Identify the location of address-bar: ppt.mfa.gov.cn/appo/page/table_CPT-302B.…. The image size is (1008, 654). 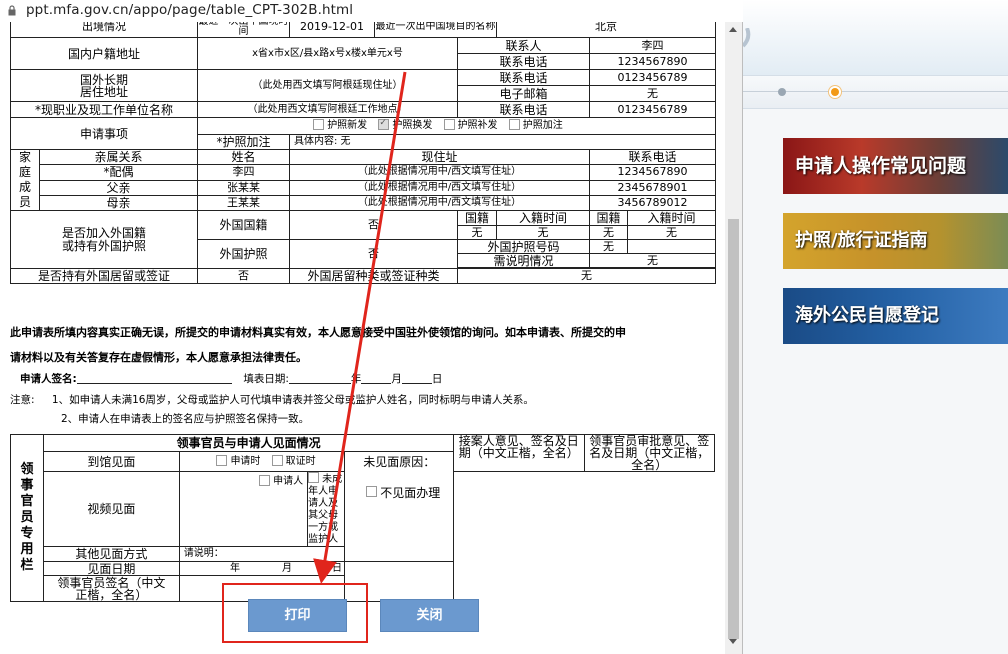
(371, 11).